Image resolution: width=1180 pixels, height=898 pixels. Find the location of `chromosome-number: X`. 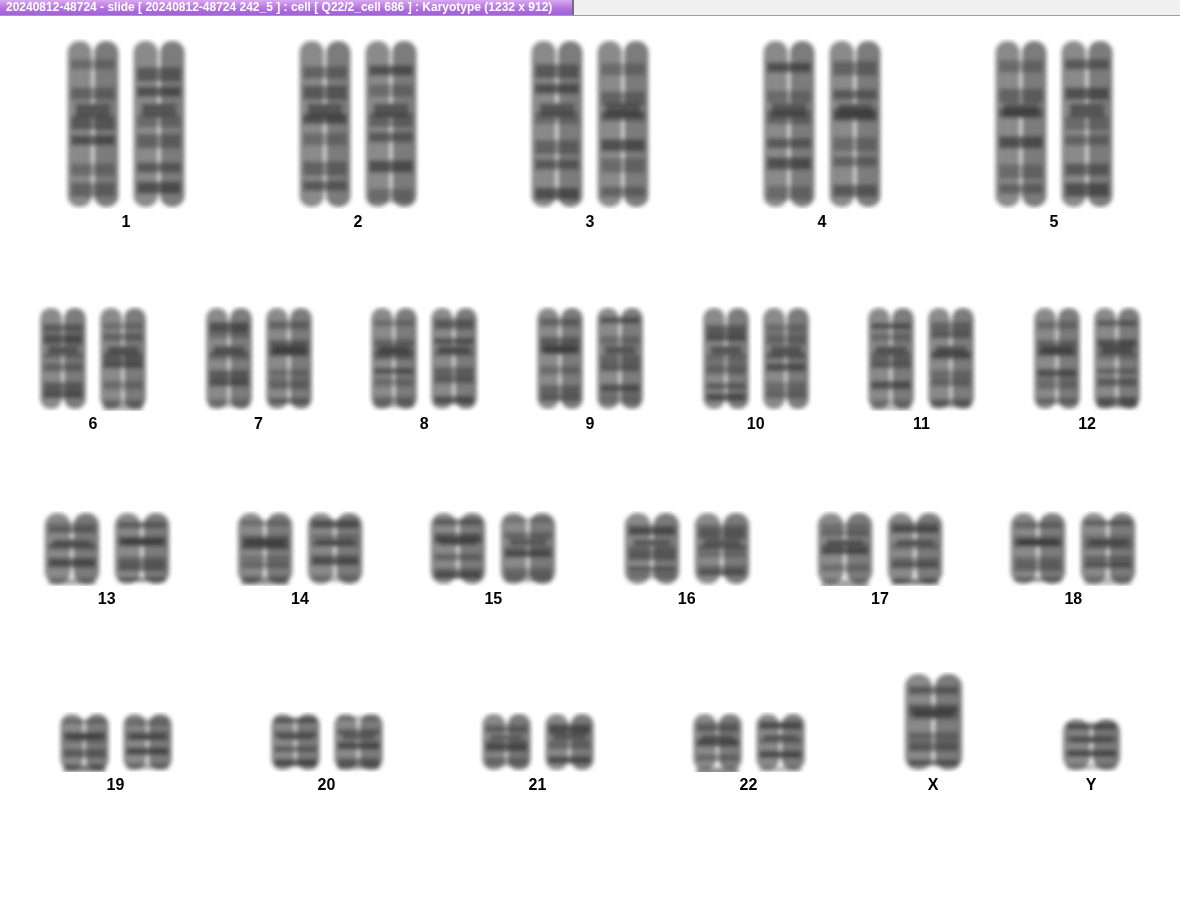

chromosome-number: X is located at coordinates (933, 785).